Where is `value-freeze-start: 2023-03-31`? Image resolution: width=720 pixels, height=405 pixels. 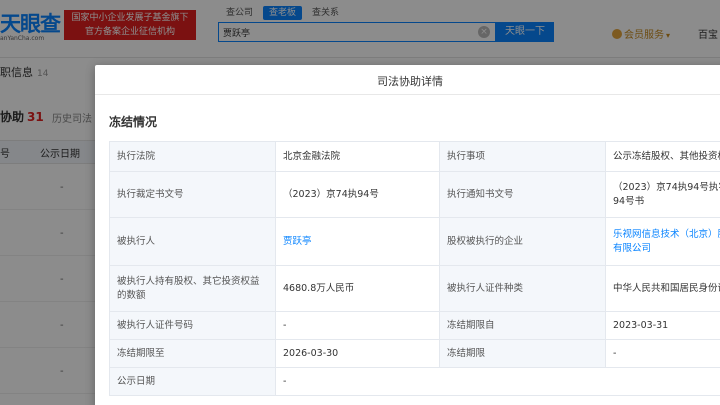
value-freeze-start: 2023-03-31 is located at coordinates (662, 325).